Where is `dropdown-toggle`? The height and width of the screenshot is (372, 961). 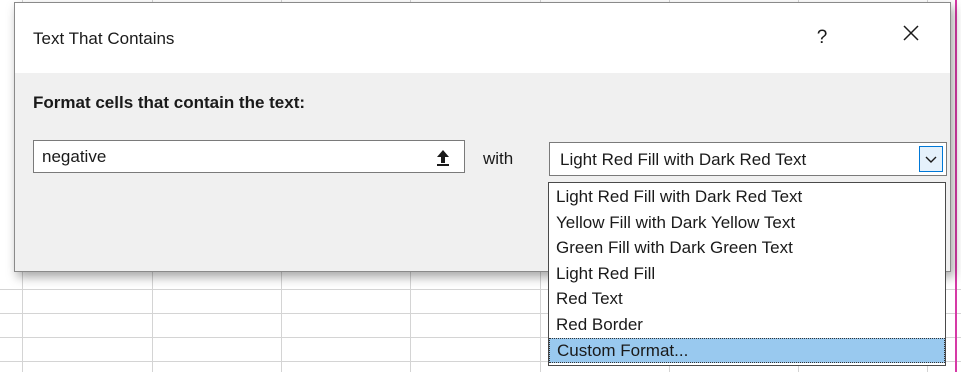 dropdown-toggle is located at coordinates (931, 159).